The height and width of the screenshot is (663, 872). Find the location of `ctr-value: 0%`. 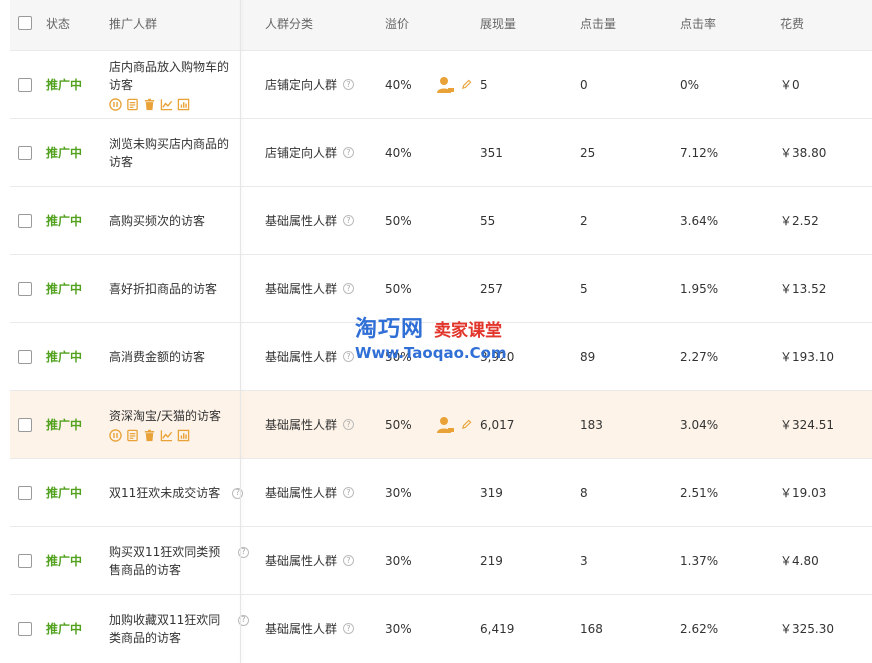

ctr-value: 0% is located at coordinates (690, 84).